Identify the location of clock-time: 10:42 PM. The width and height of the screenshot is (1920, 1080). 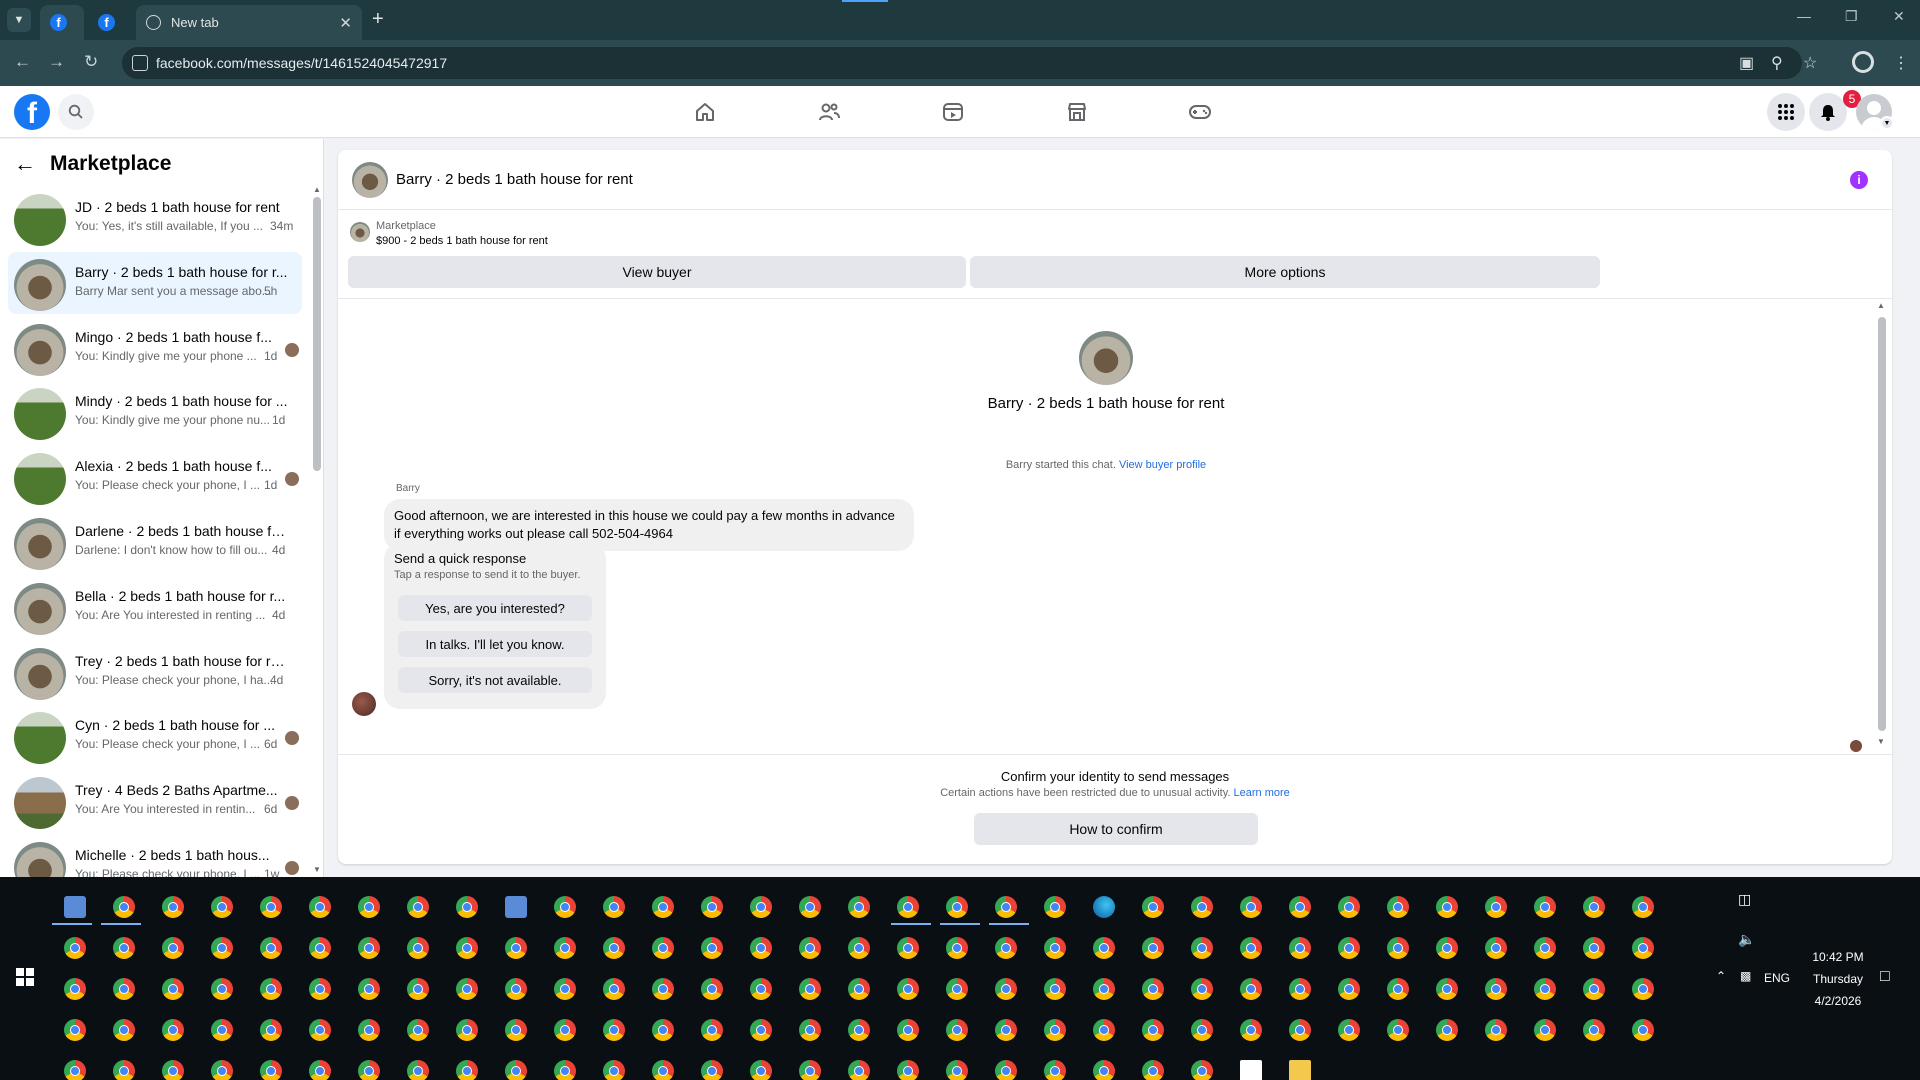
(1838, 957).